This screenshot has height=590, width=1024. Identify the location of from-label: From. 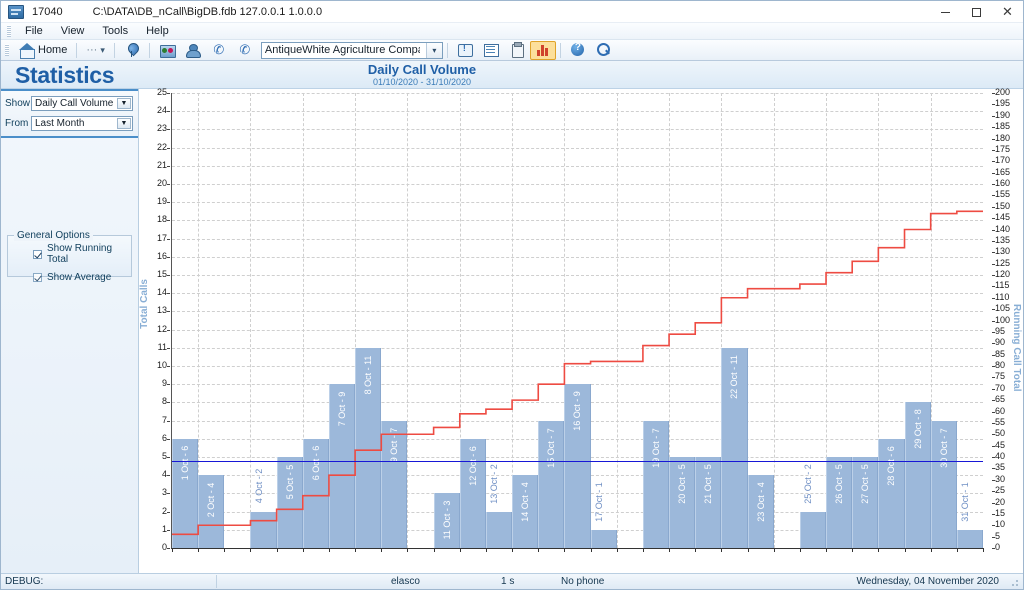
(17, 123).